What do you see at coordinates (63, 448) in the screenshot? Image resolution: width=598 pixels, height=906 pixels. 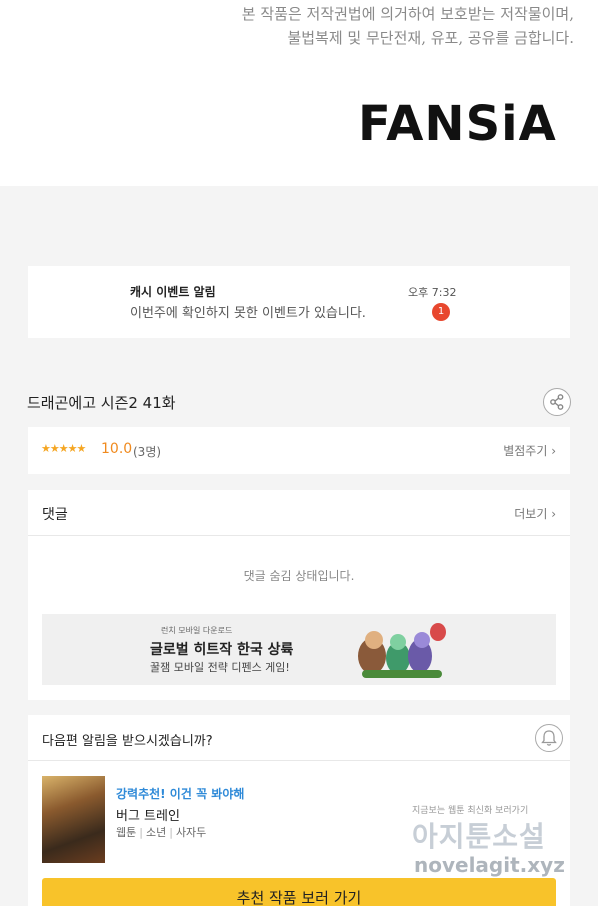 I see `star-rating: ★★★★★` at bounding box center [63, 448].